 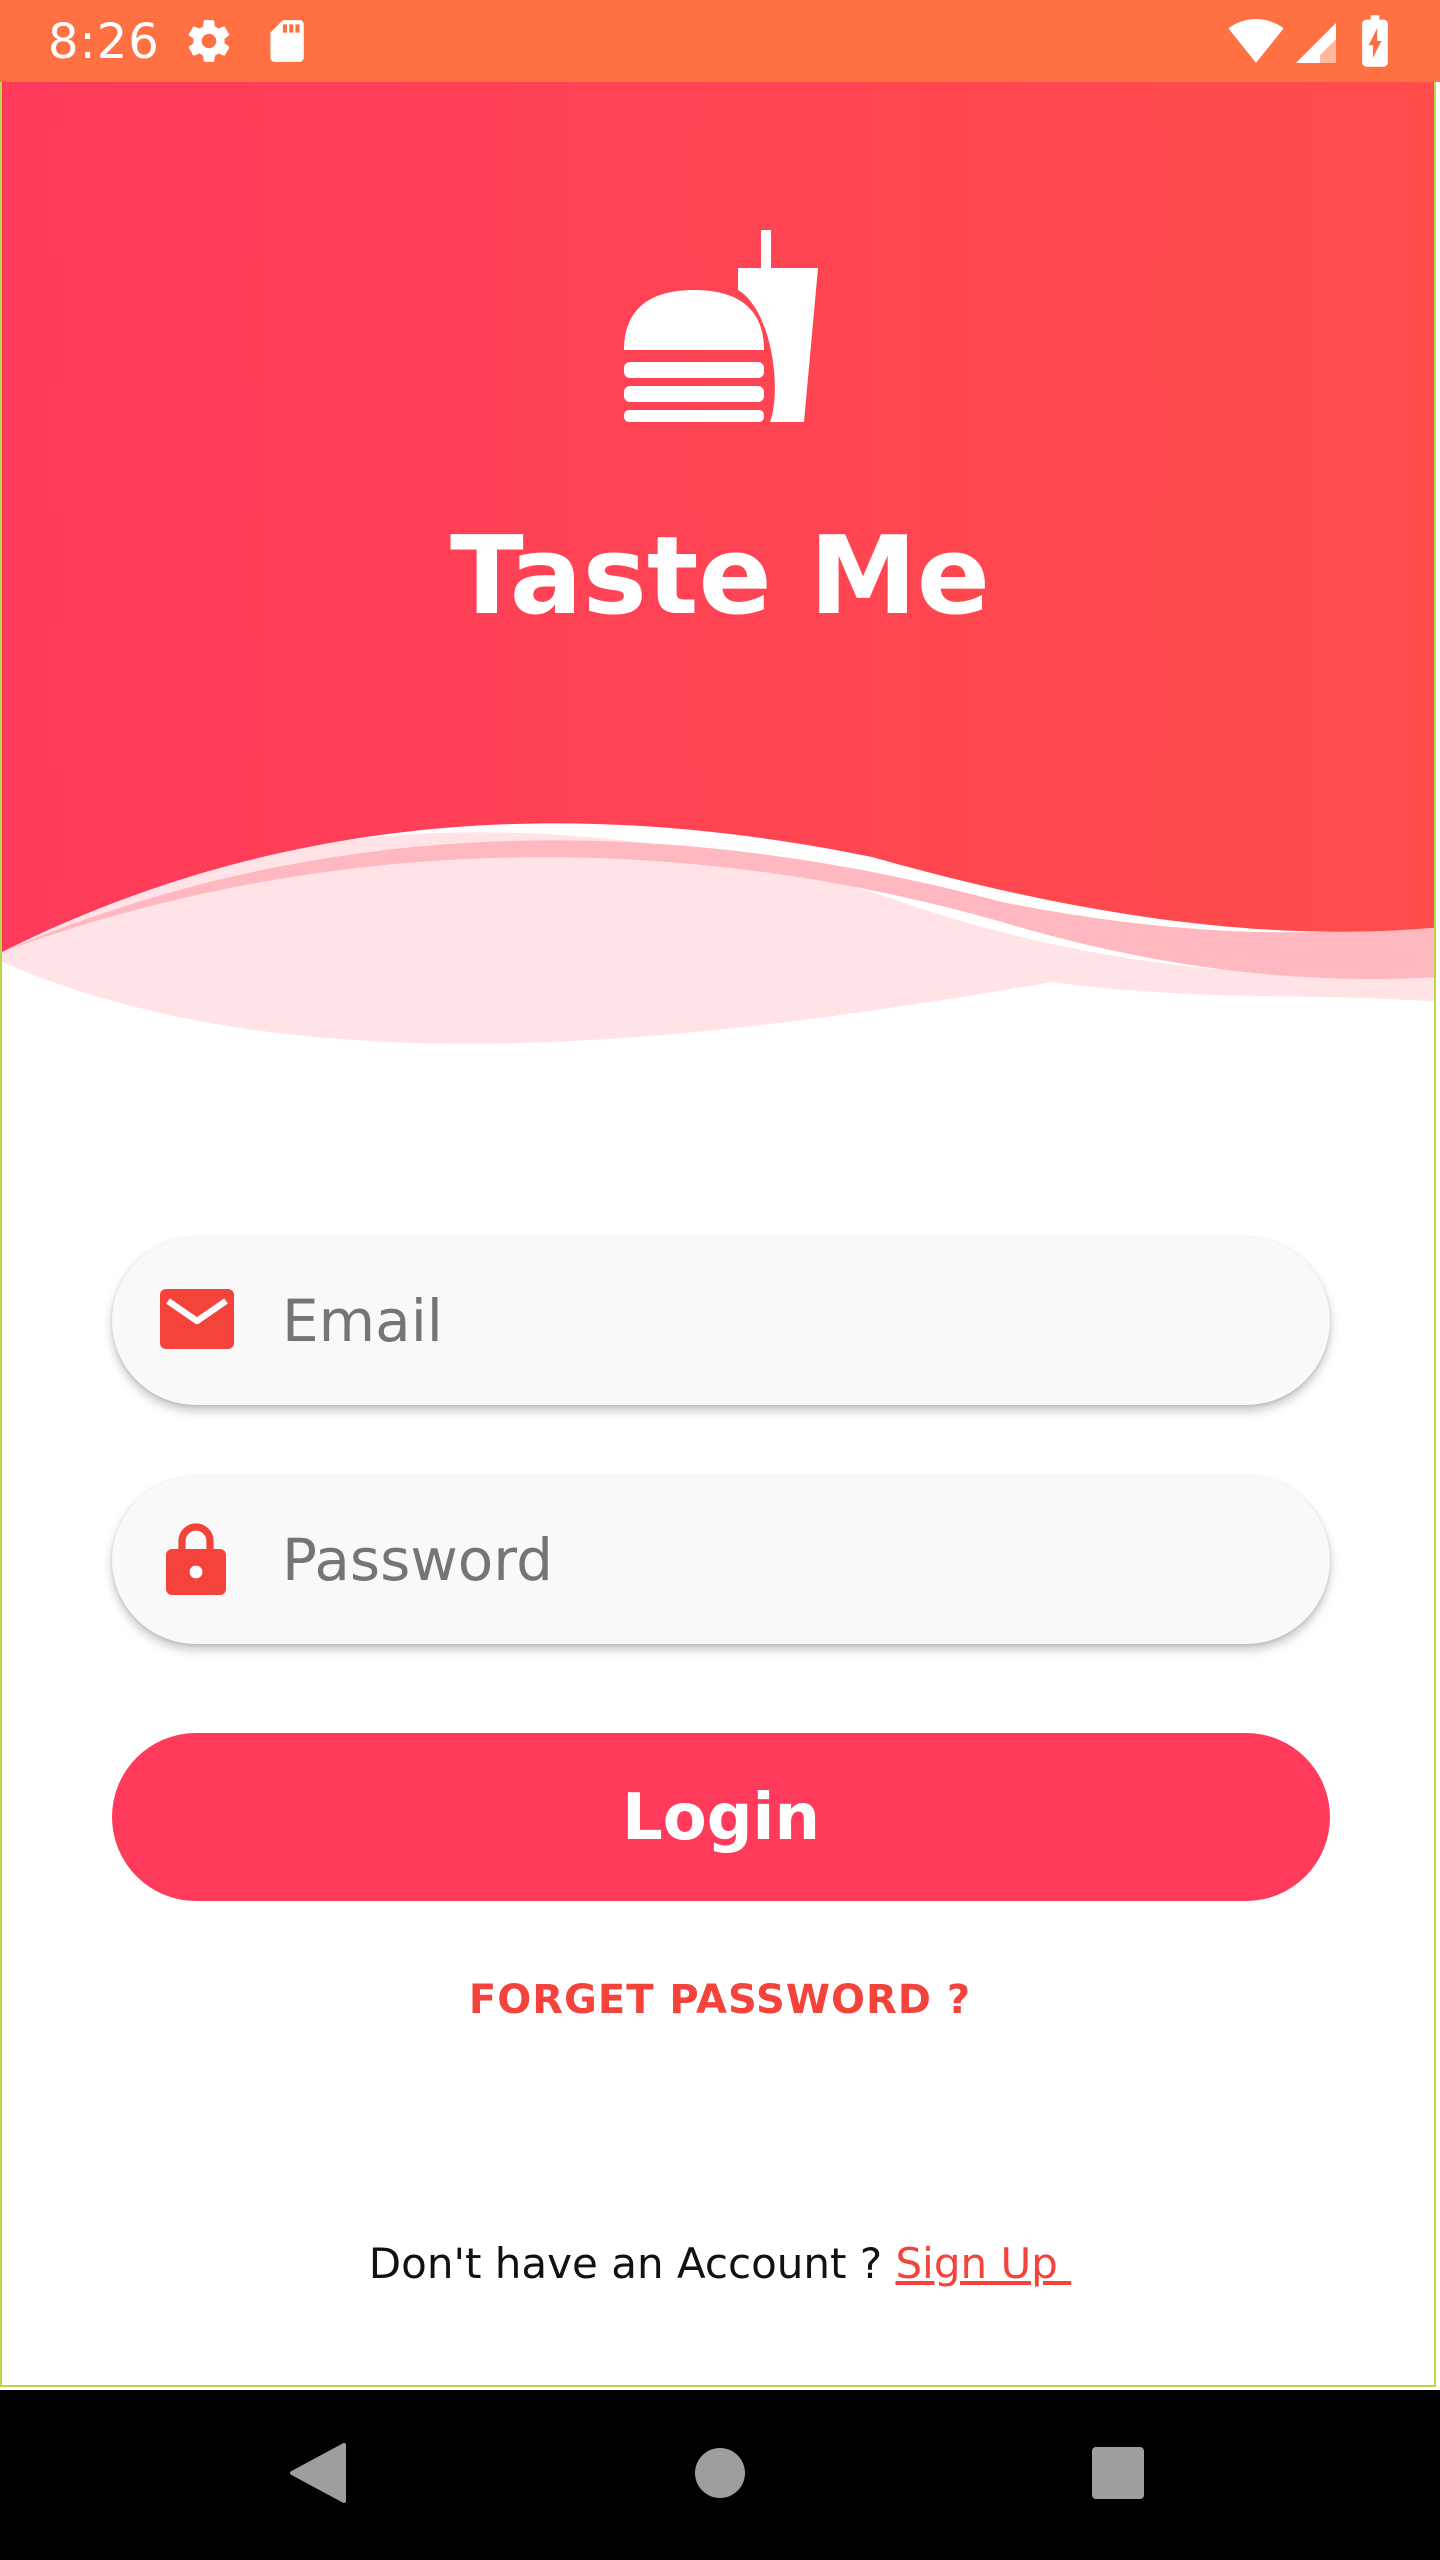 I want to click on recents-icon, so click(x=1118, y=2475).